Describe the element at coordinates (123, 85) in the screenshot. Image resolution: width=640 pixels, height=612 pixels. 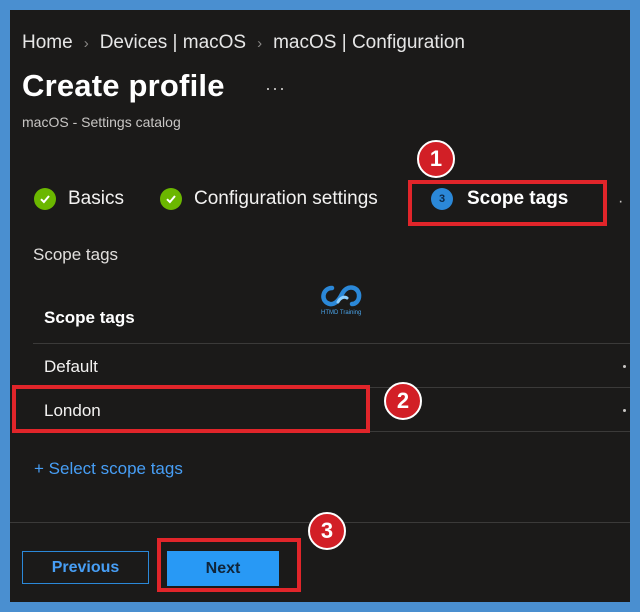
I see `page-title: Create profile` at that location.